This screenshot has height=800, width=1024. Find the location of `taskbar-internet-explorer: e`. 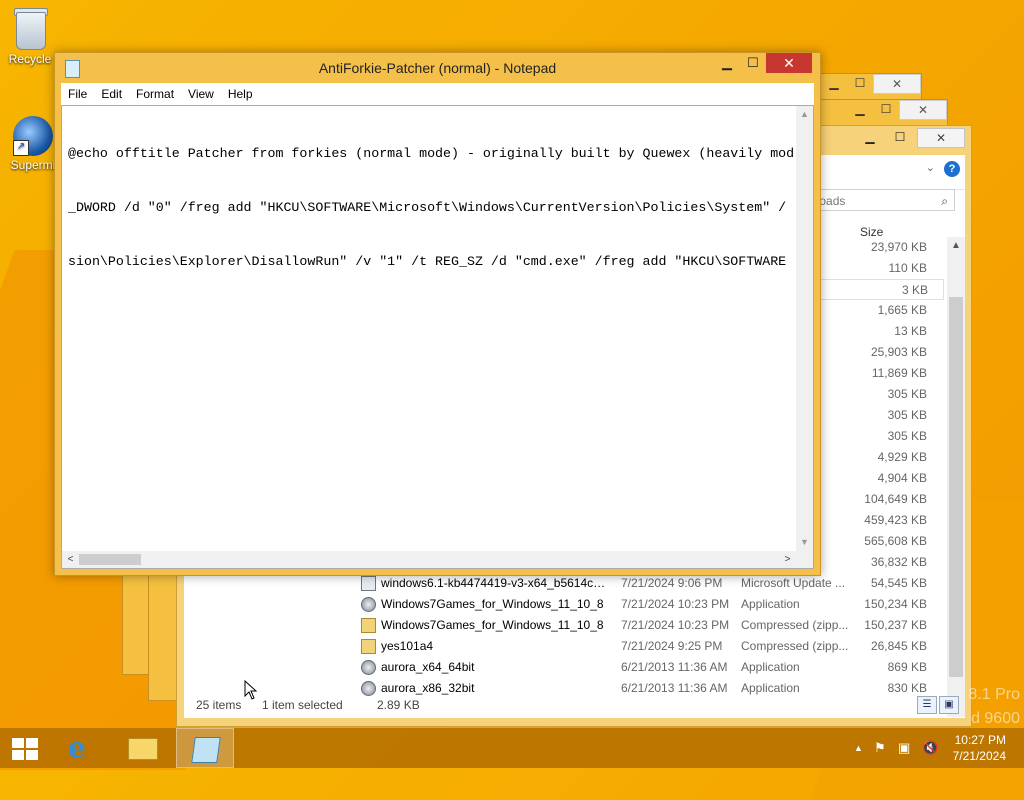

taskbar-internet-explorer: e is located at coordinates (81, 748).